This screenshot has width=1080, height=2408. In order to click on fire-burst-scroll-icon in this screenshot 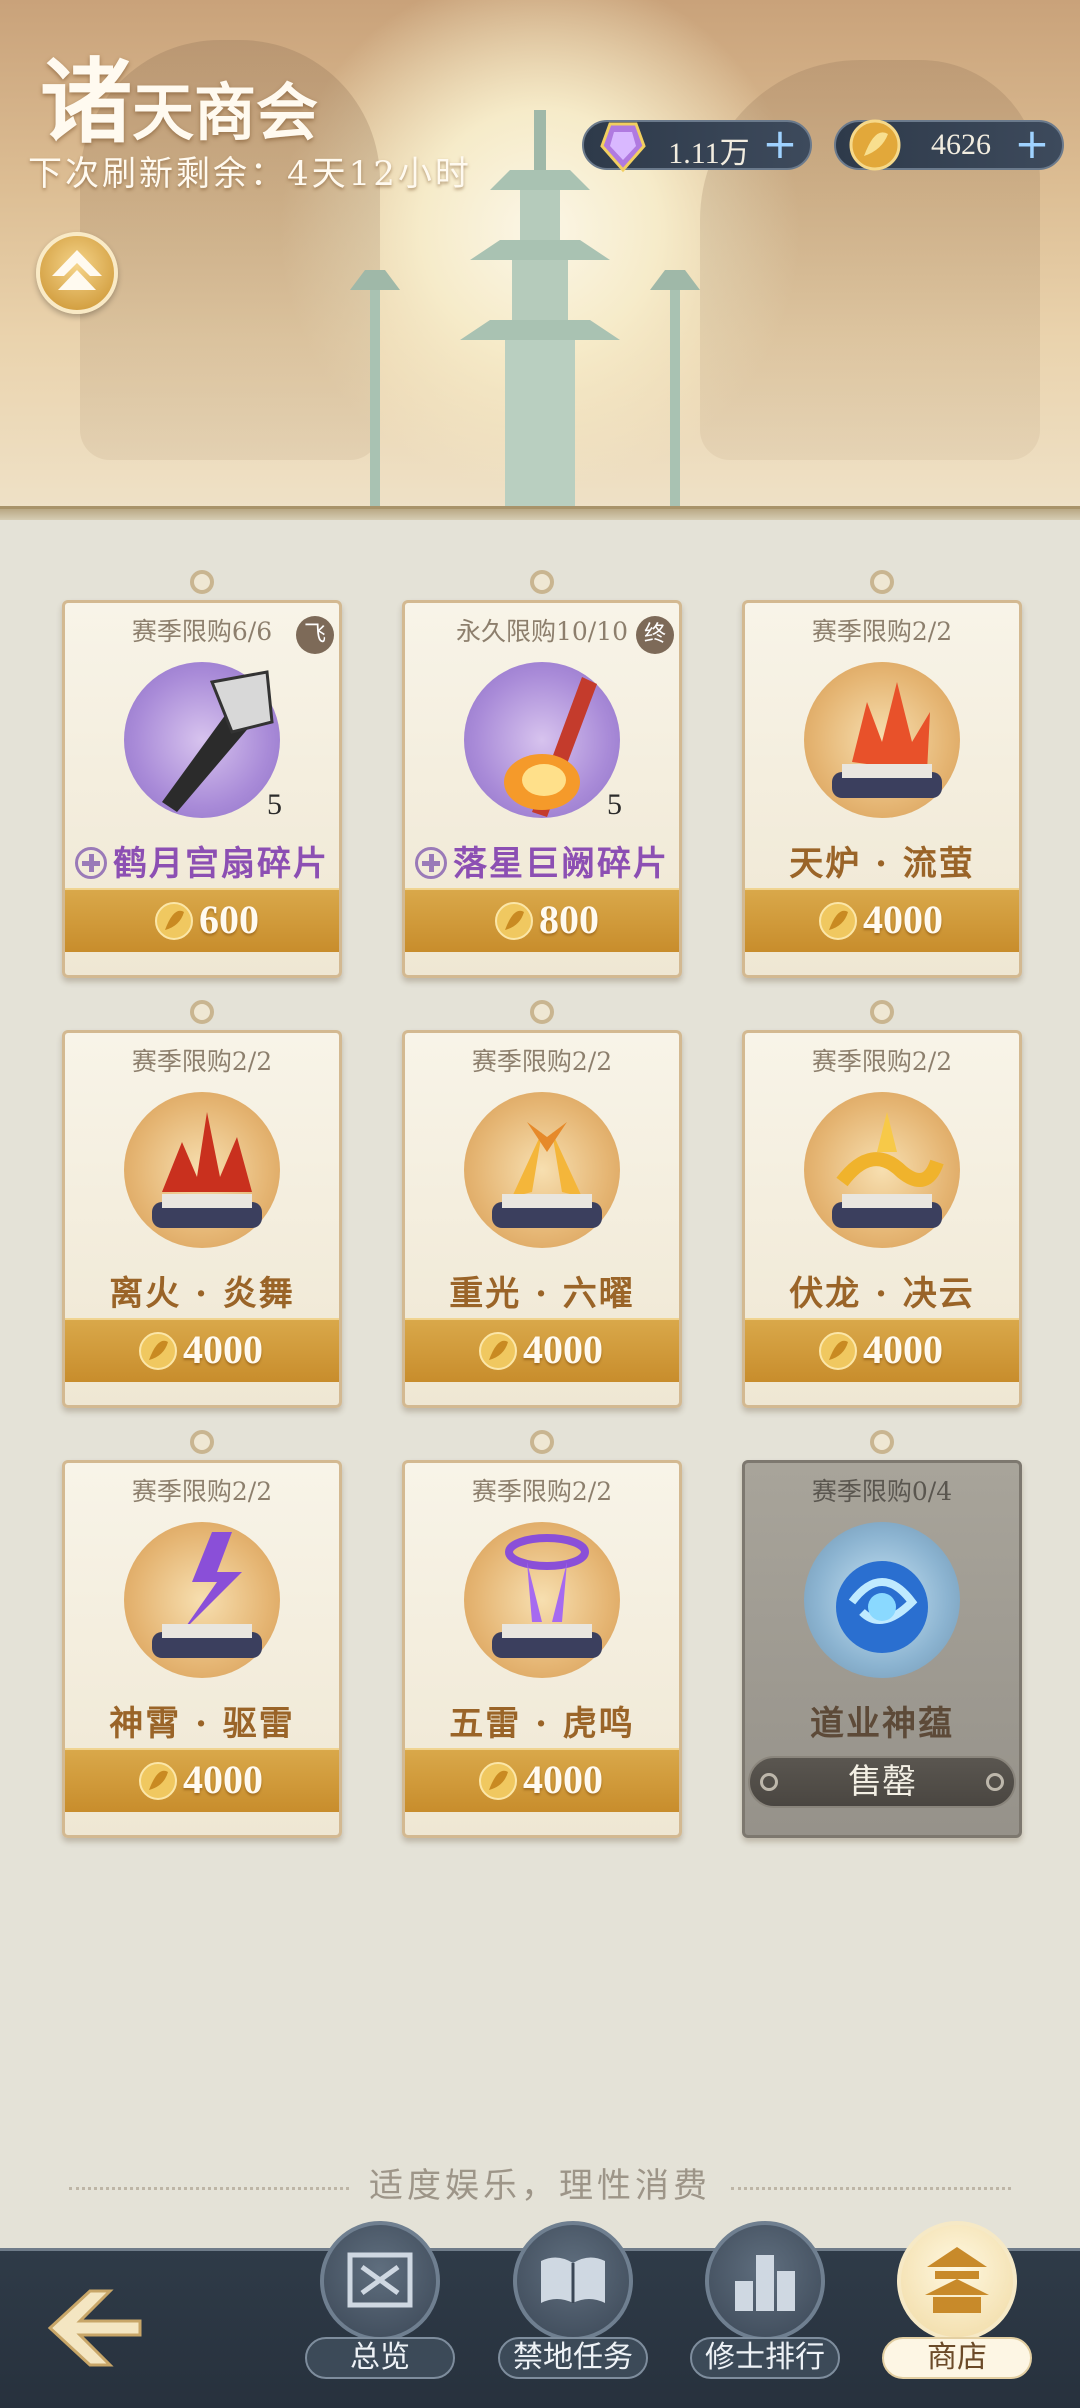, I will do `click(207, 1170)`.